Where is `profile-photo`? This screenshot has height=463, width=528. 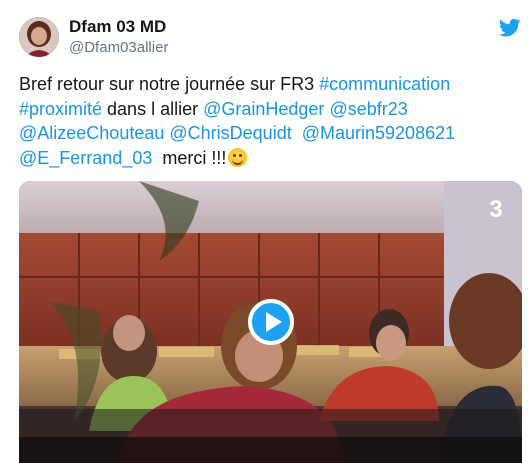 profile-photo is located at coordinates (39, 37).